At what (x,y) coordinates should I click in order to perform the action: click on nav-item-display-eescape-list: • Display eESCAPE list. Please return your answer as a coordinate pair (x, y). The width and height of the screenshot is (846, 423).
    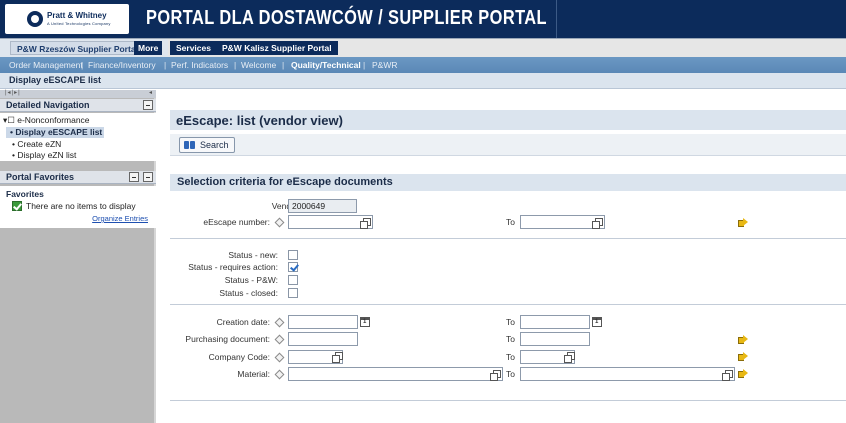
    Looking at the image, I should click on (55, 132).